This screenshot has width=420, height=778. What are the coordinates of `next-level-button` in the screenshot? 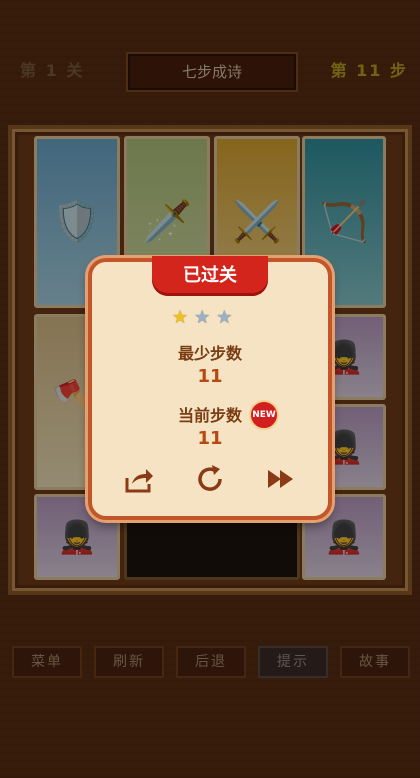 It's located at (281, 479).